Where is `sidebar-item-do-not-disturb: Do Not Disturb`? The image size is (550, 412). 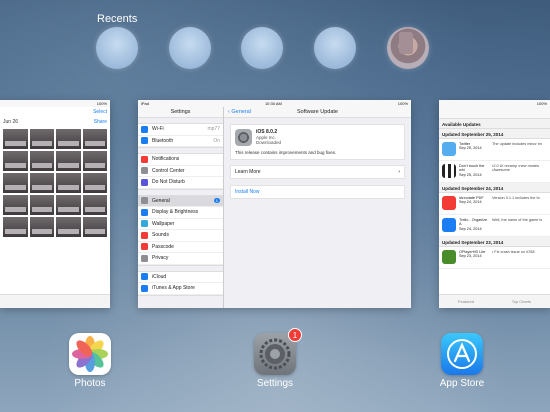 sidebar-item-do-not-disturb: Do Not Disturb is located at coordinates (180, 183).